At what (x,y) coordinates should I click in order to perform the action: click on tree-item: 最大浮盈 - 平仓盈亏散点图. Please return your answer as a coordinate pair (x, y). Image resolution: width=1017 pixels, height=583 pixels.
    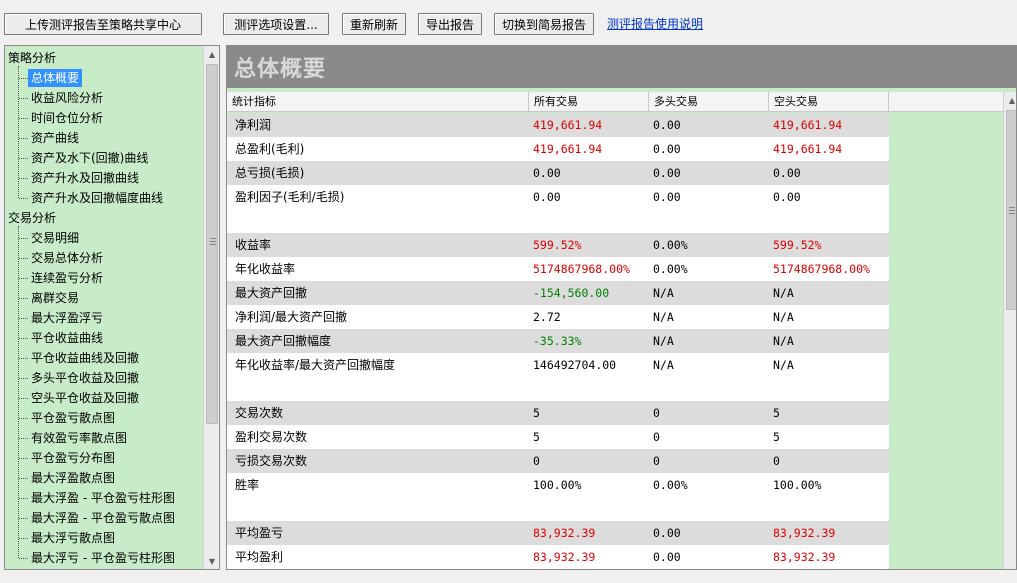
    Looking at the image, I should click on (103, 518).